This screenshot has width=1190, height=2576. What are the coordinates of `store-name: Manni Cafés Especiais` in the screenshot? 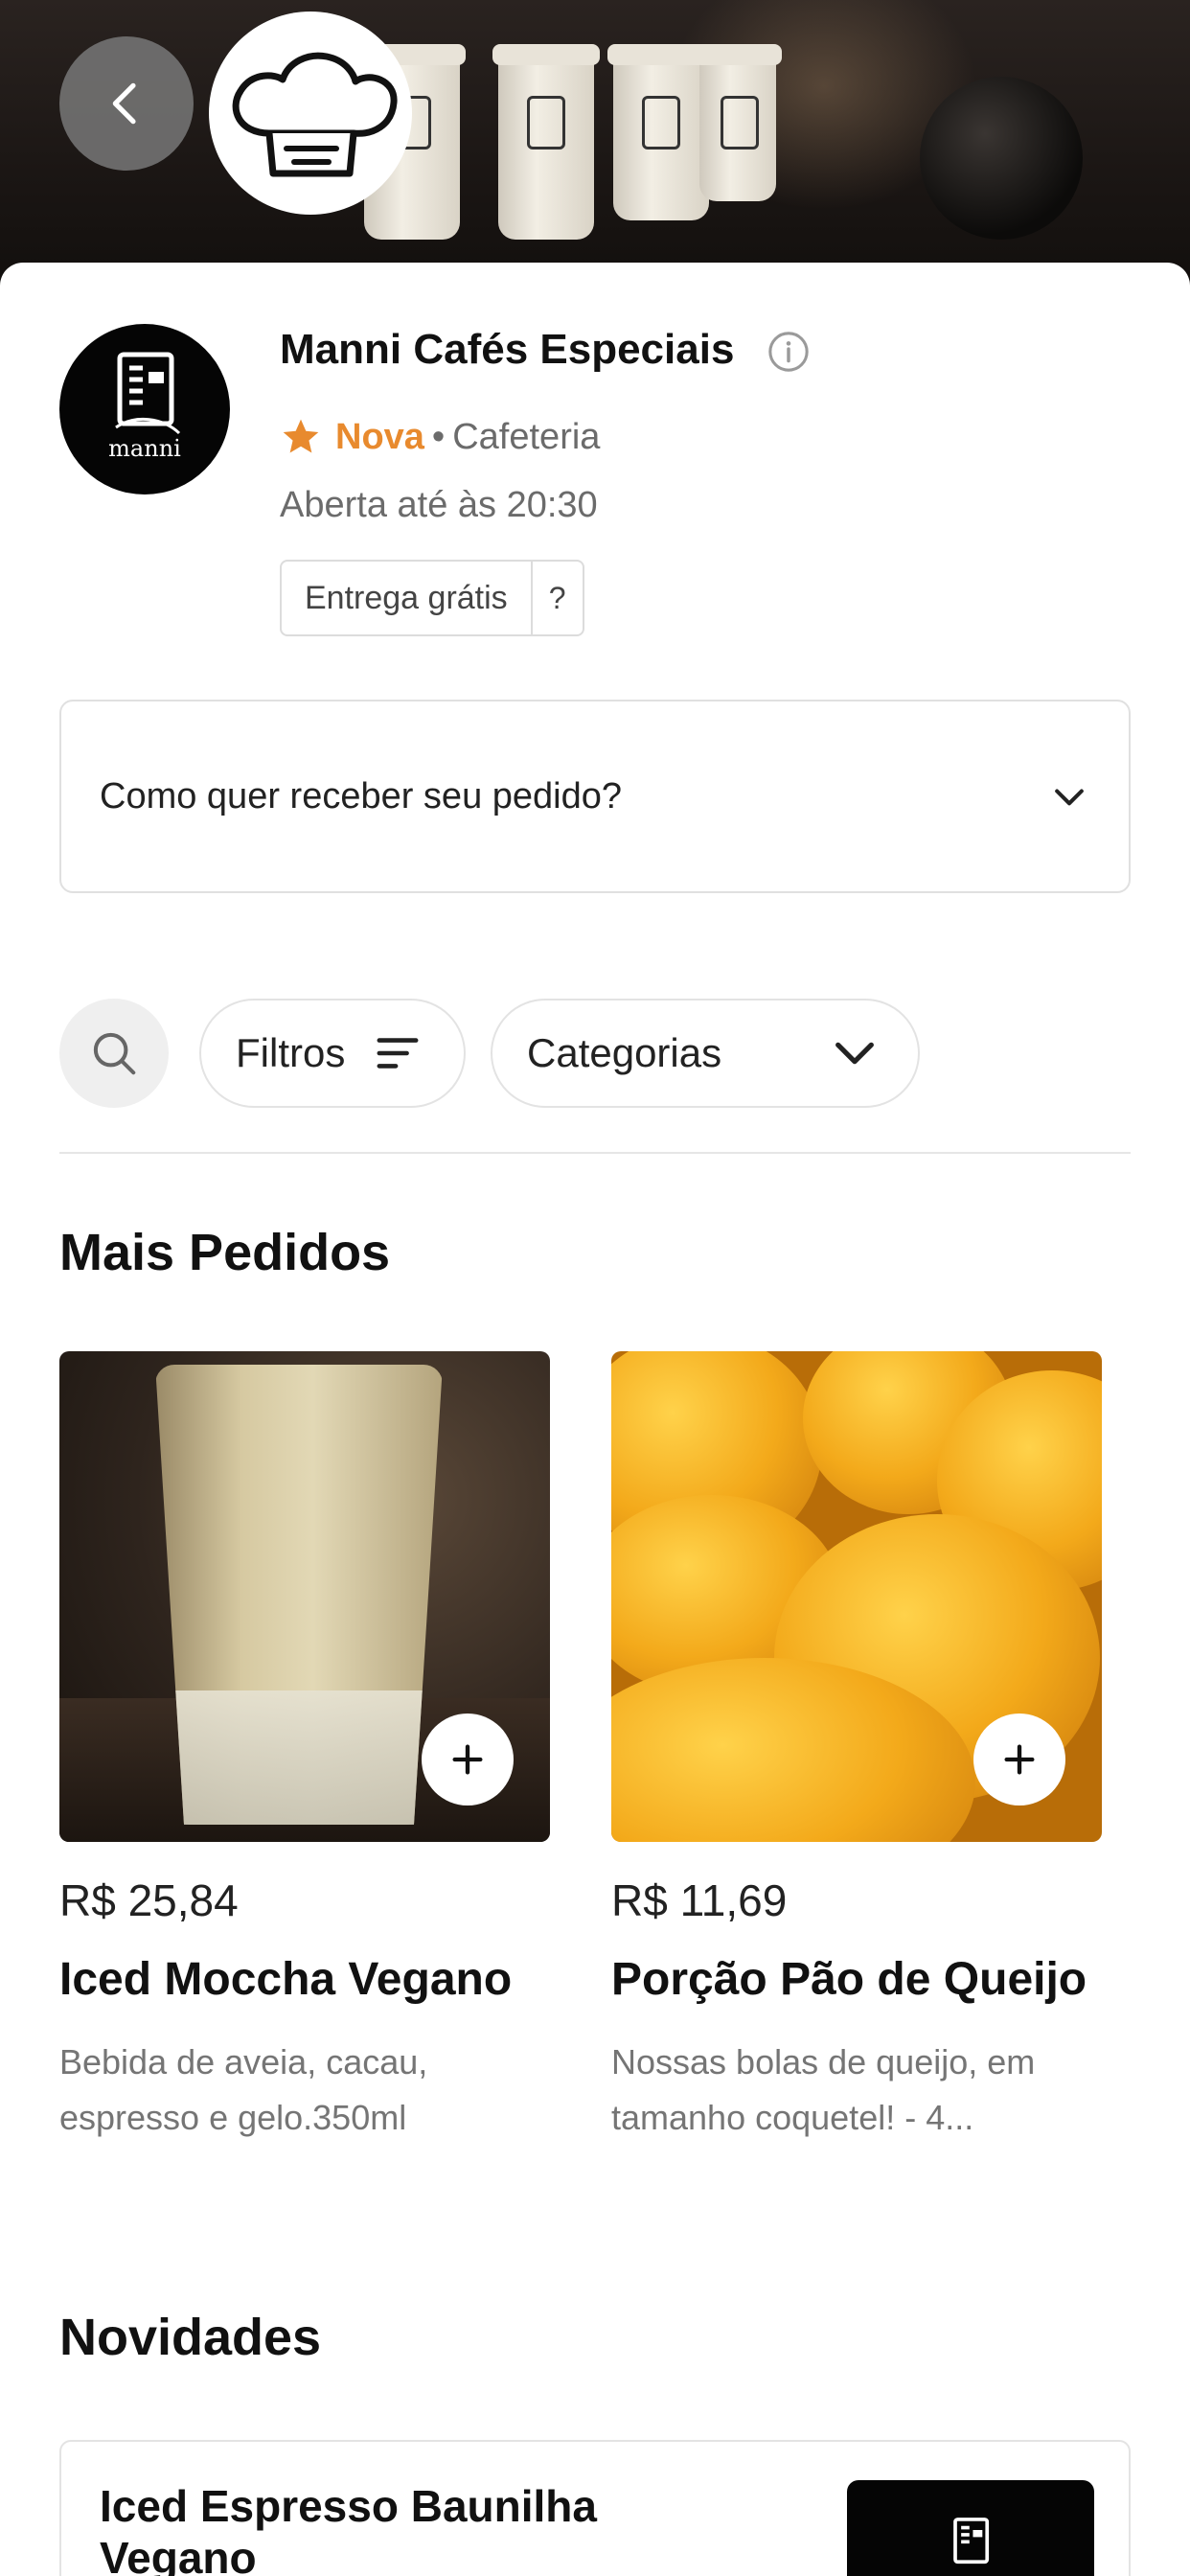 It's located at (508, 350).